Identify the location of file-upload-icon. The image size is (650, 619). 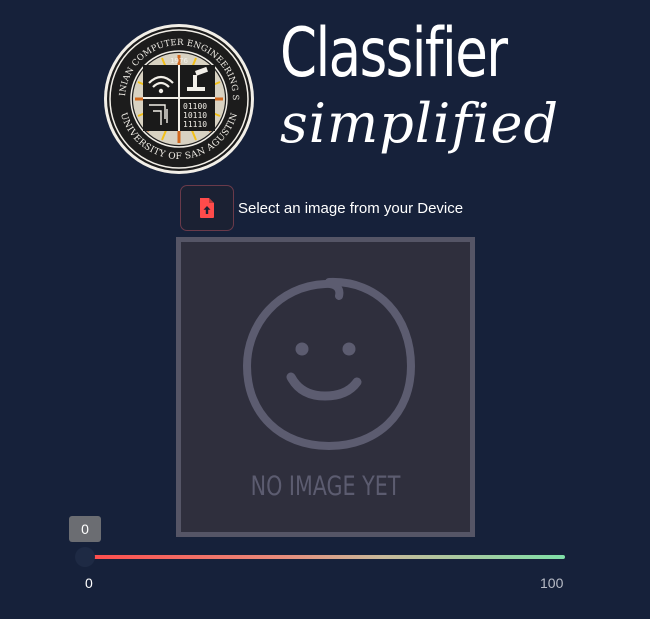
(207, 208).